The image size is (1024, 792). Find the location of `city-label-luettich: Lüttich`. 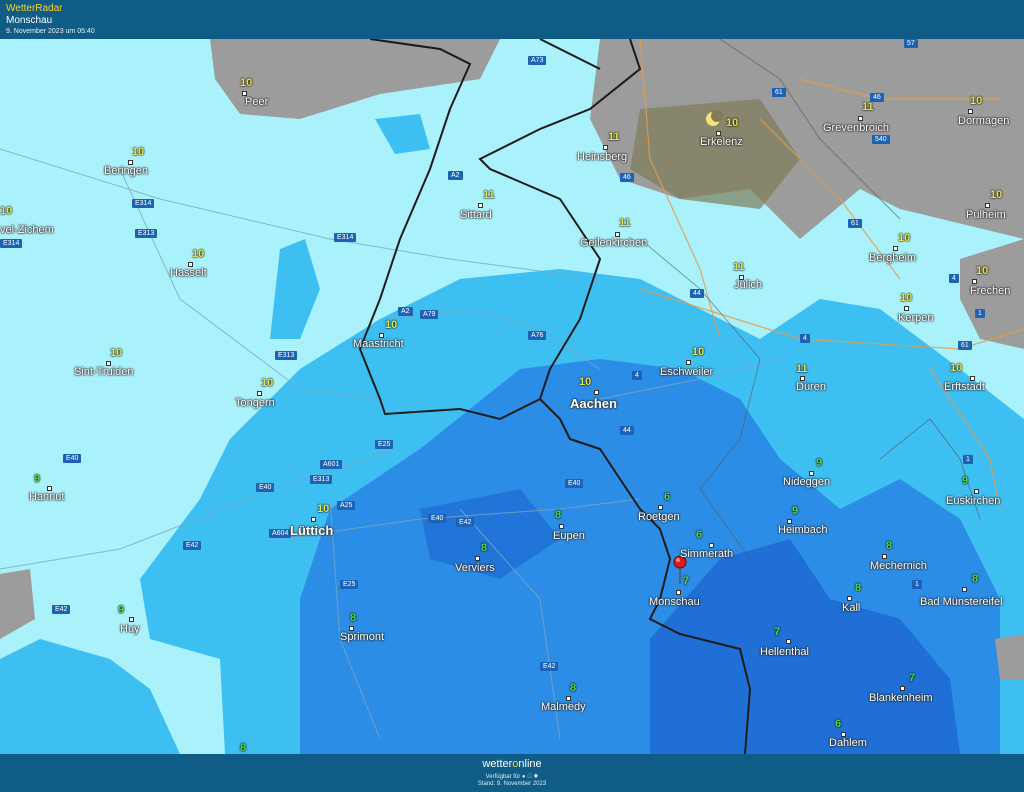

city-label-luettich: Lüttich is located at coordinates (311, 530).